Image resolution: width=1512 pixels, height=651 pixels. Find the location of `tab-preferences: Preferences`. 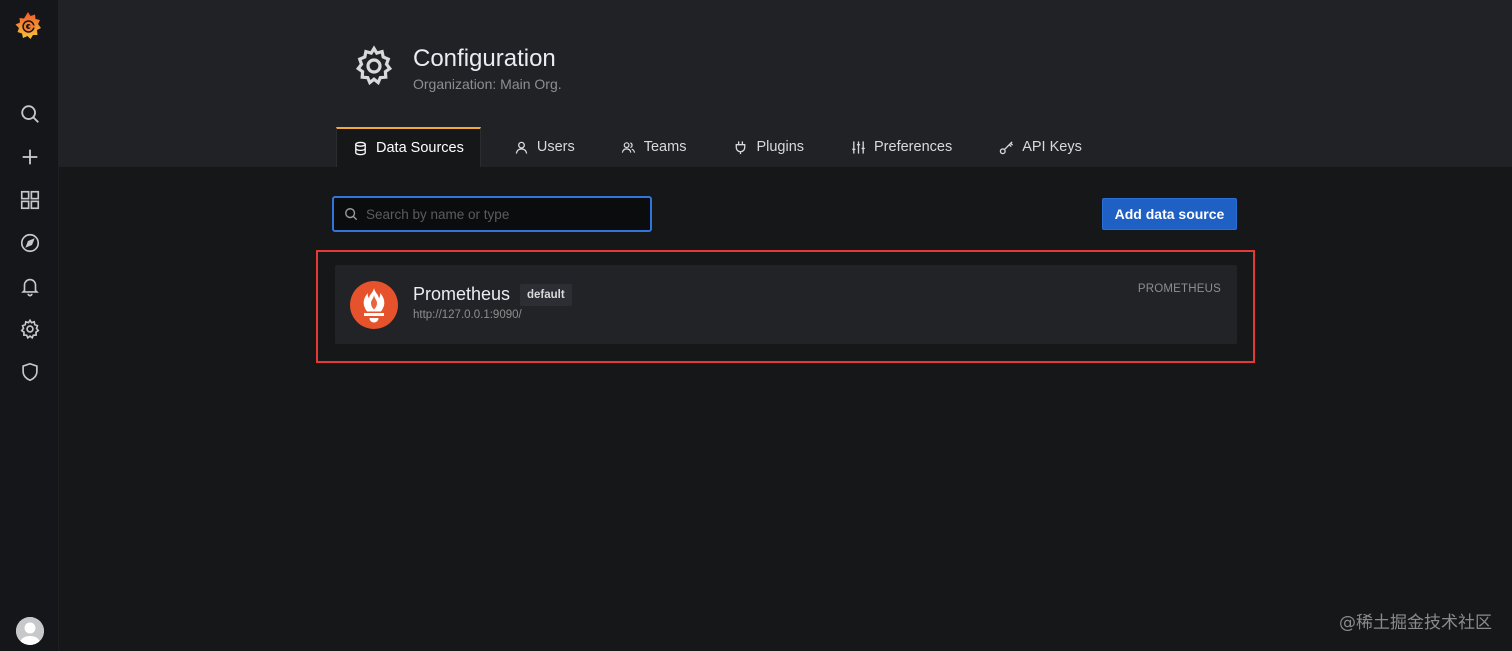

tab-preferences: Preferences is located at coordinates (901, 147).